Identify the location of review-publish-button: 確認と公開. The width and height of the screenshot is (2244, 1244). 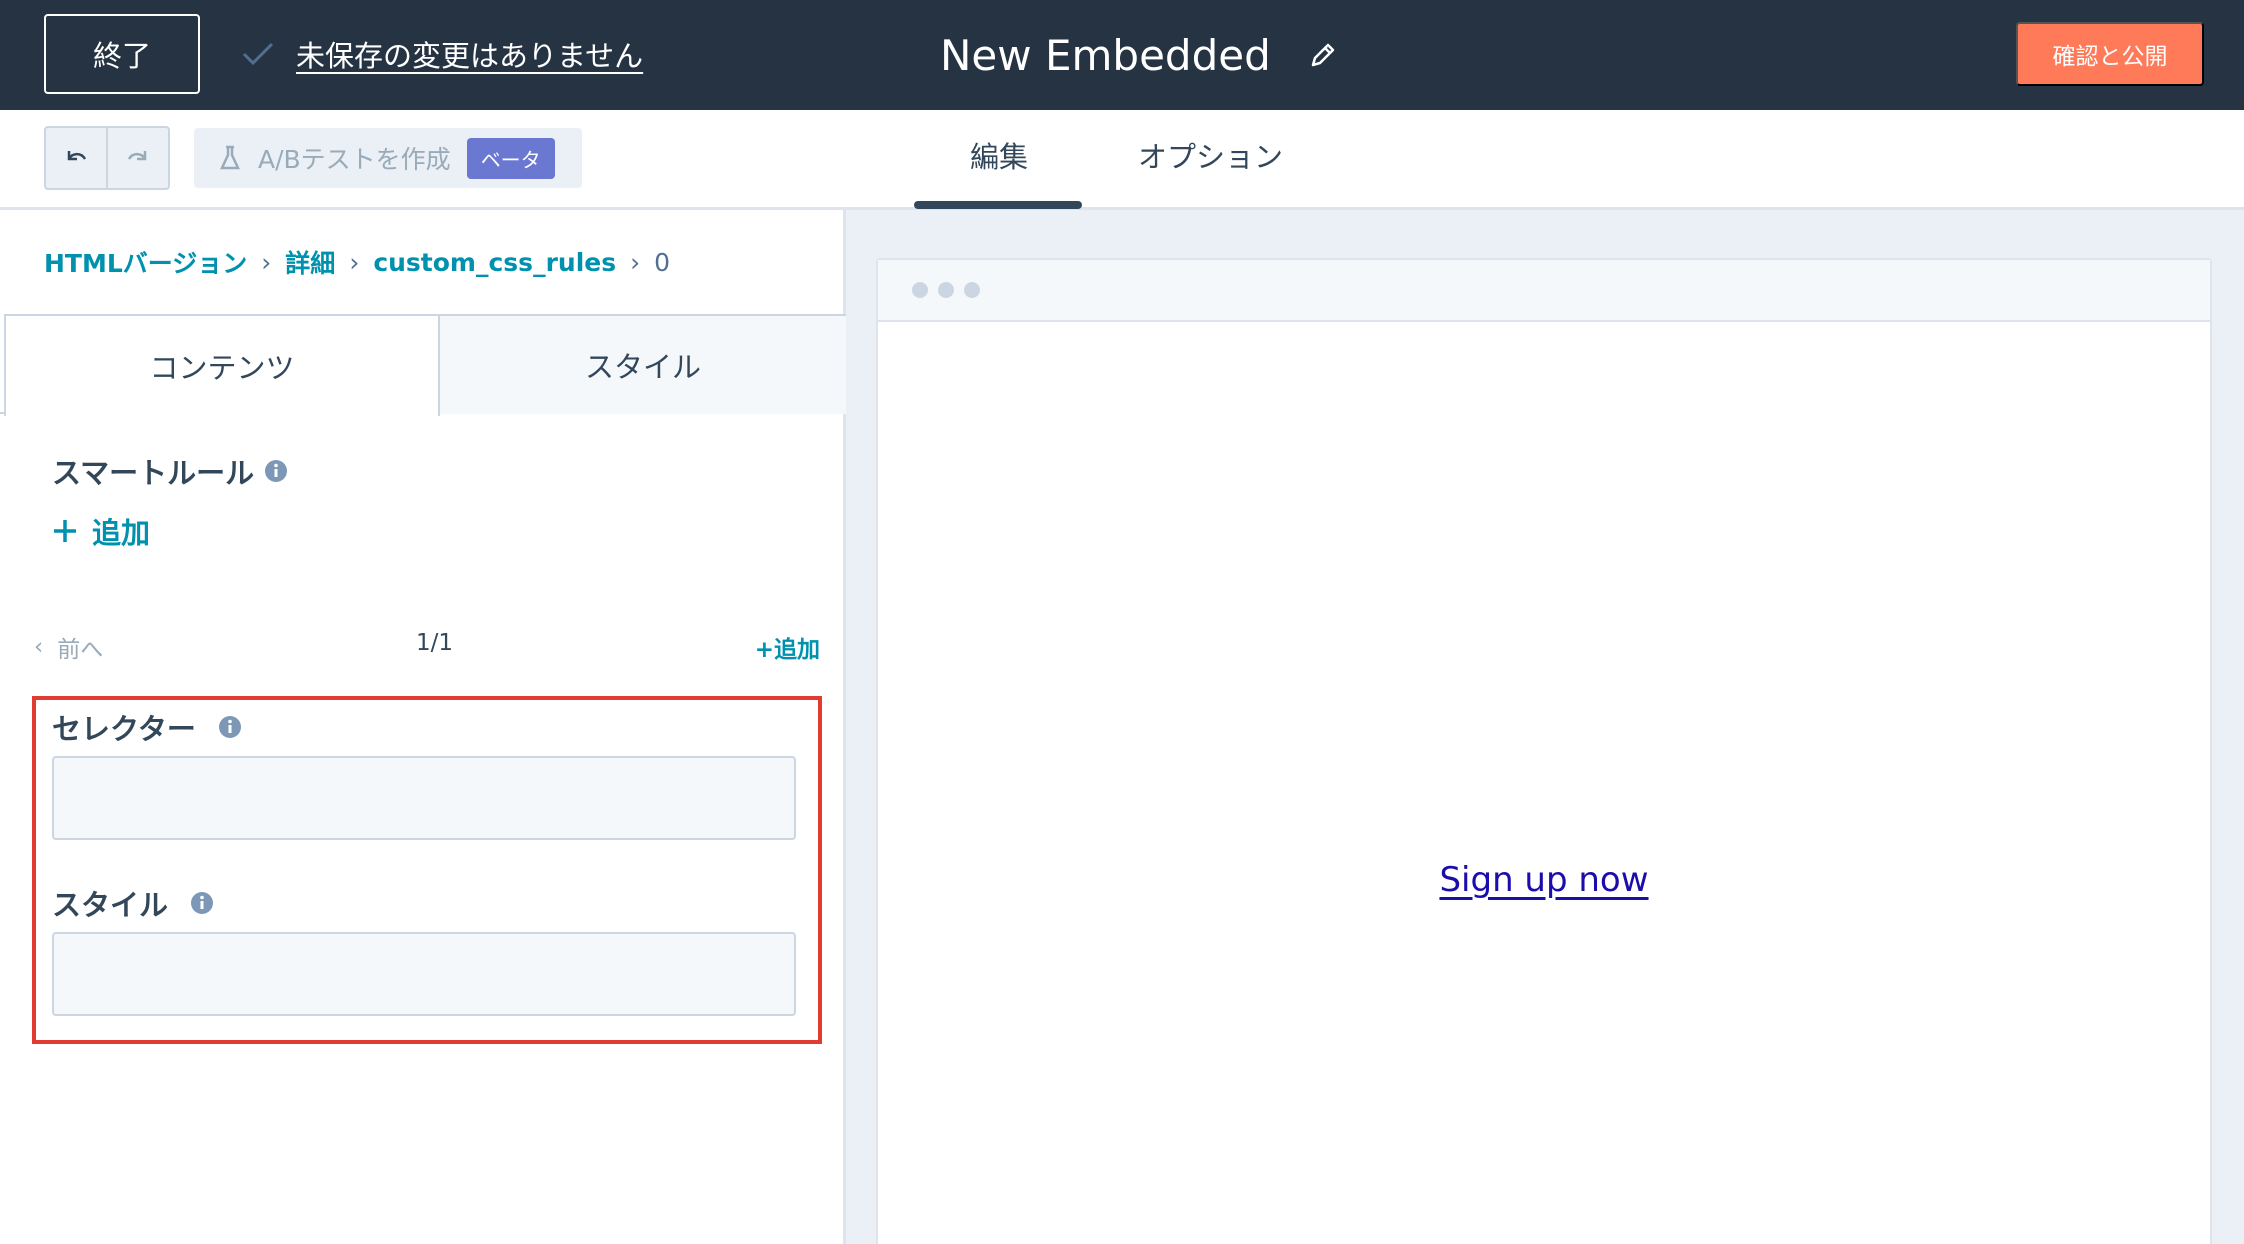
(2110, 54).